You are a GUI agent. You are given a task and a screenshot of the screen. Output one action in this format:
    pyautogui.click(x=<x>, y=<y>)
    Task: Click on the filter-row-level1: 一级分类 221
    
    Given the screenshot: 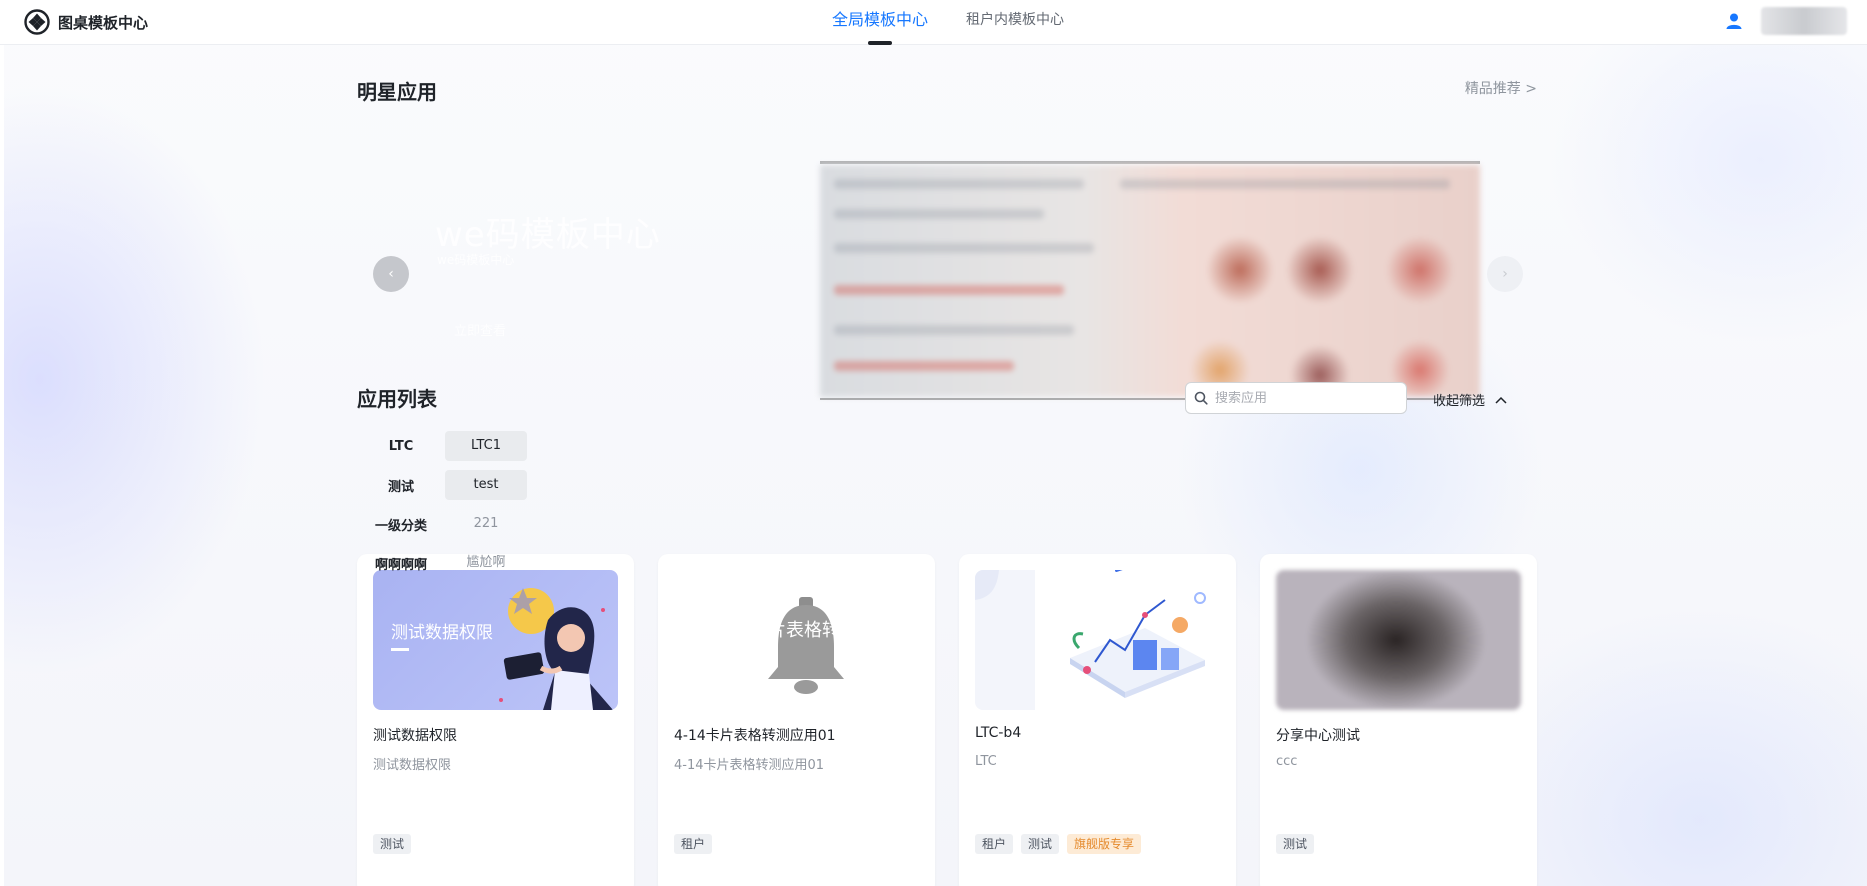 What is the action you would take?
    pyautogui.click(x=507, y=524)
    